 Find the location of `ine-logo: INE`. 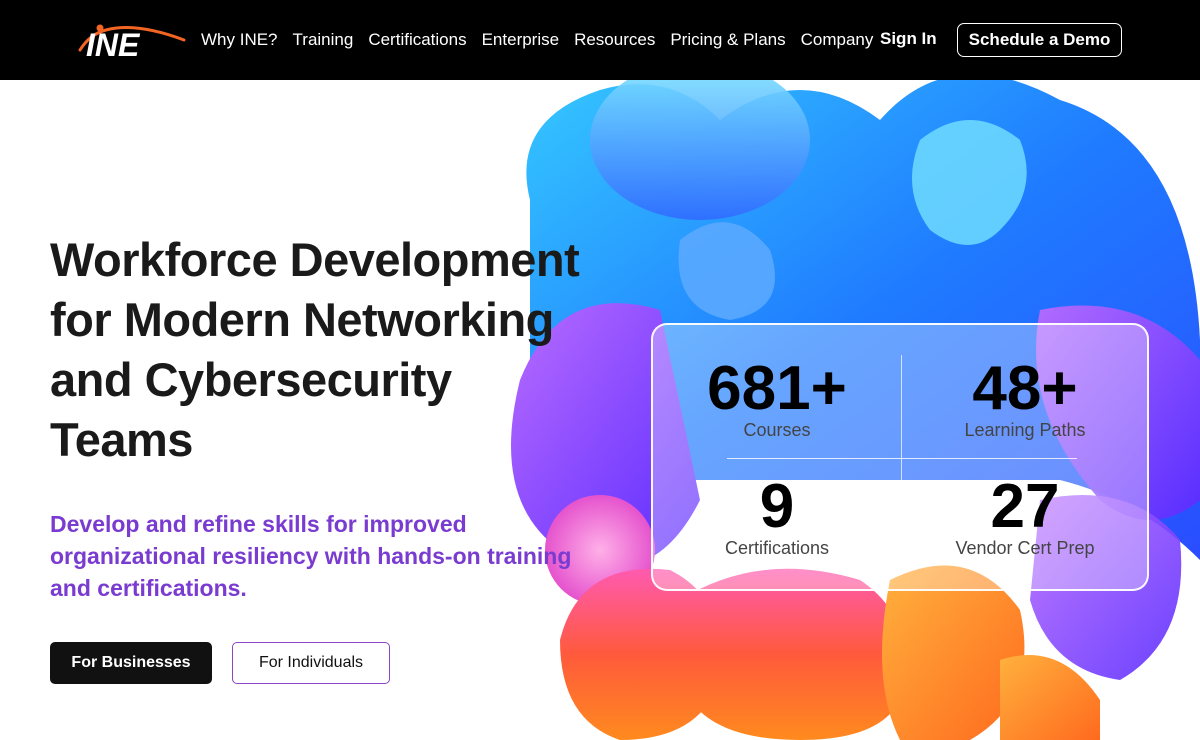

ine-logo: INE is located at coordinates (132, 40).